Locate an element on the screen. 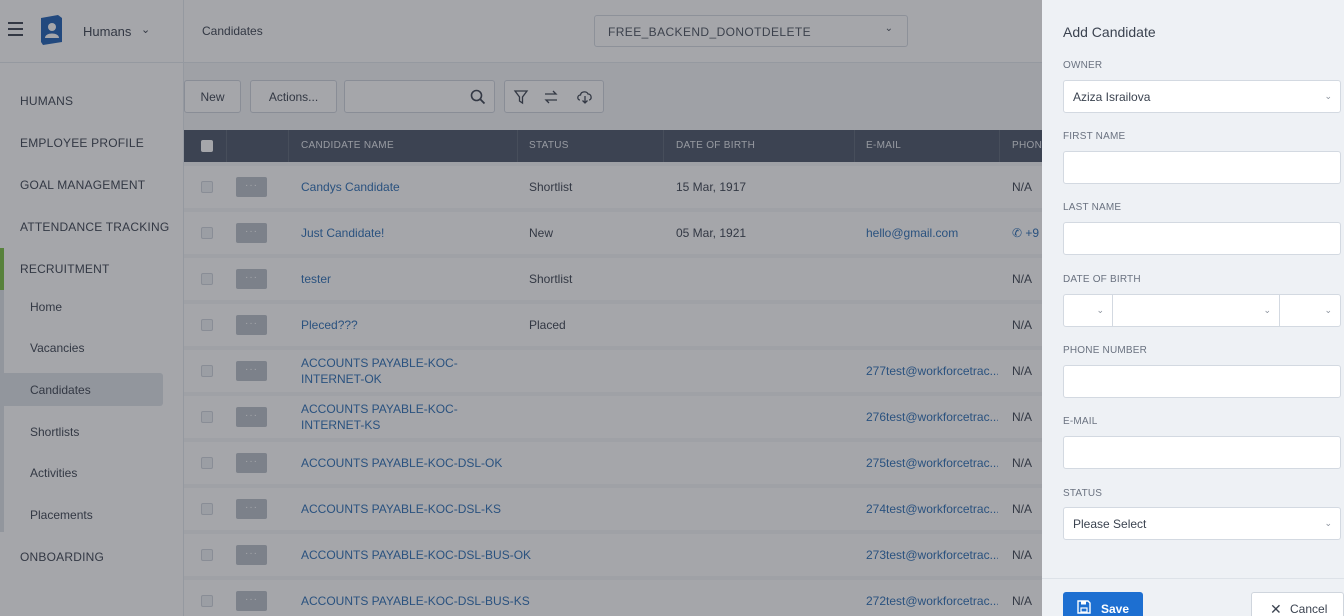 The height and width of the screenshot is (616, 1344). cancel-button: ✕ Cancel is located at coordinates (1297, 604).